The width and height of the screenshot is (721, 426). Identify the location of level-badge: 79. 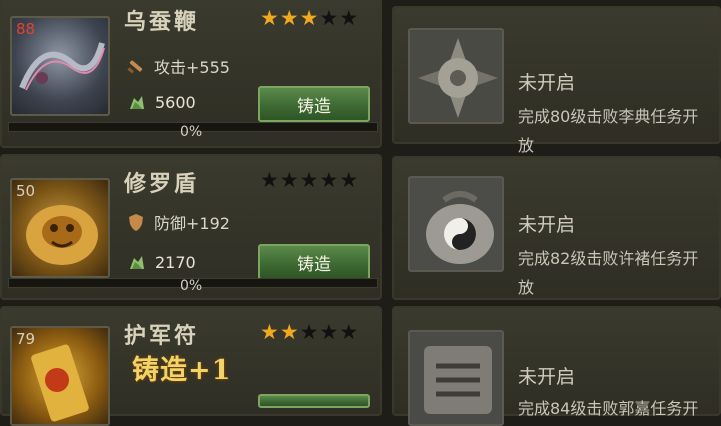
(26, 339).